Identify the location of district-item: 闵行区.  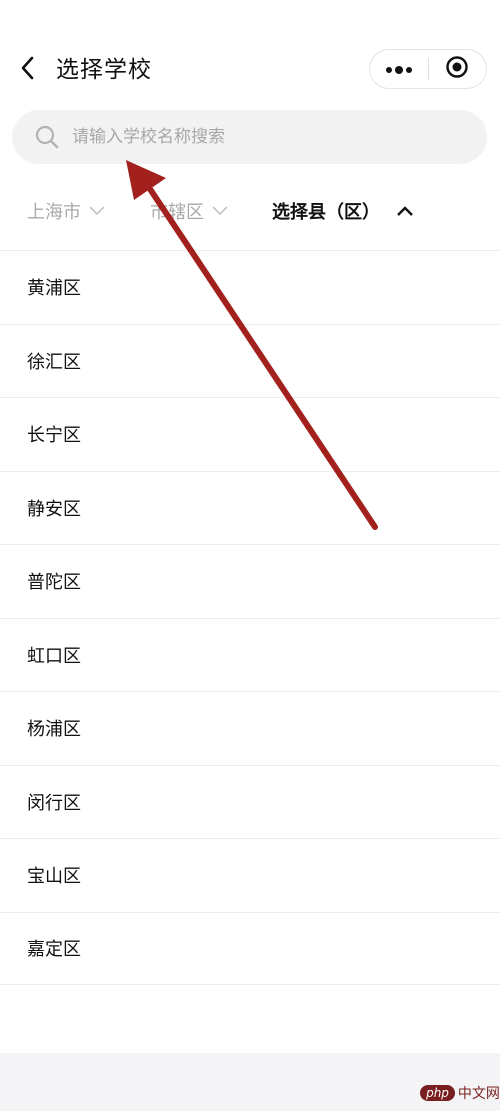
(250, 801).